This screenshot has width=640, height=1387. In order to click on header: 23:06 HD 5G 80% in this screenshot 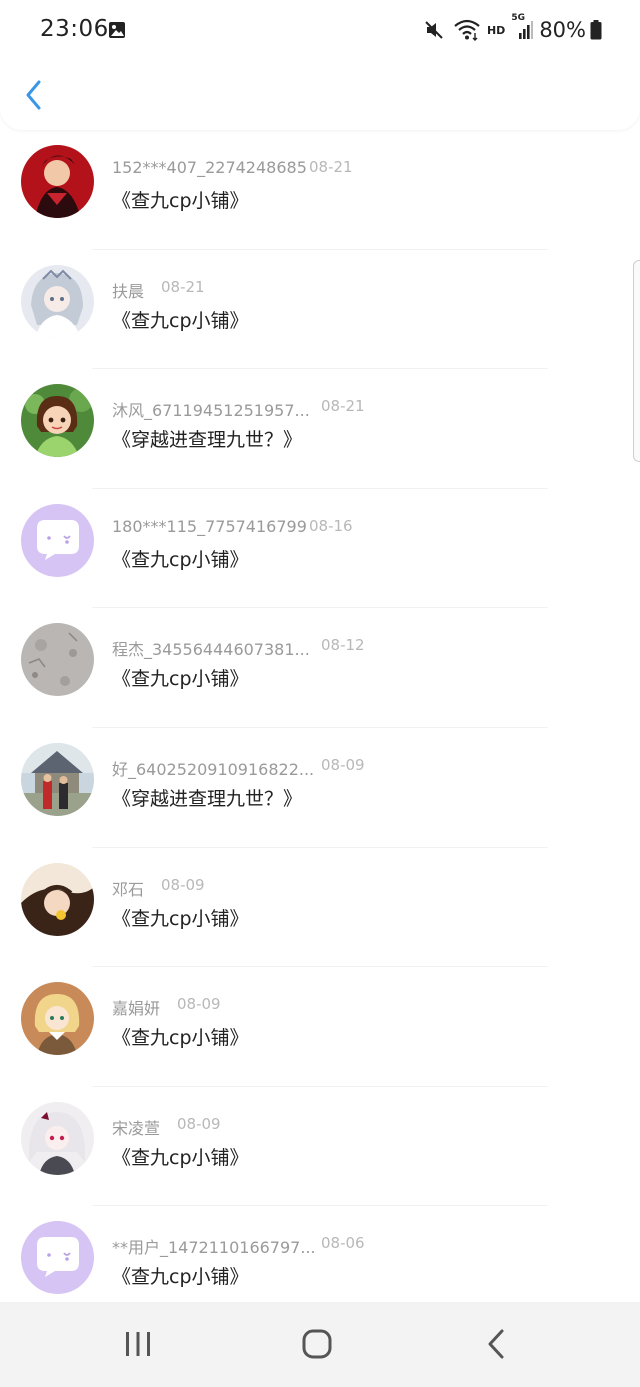, I will do `click(320, 65)`.